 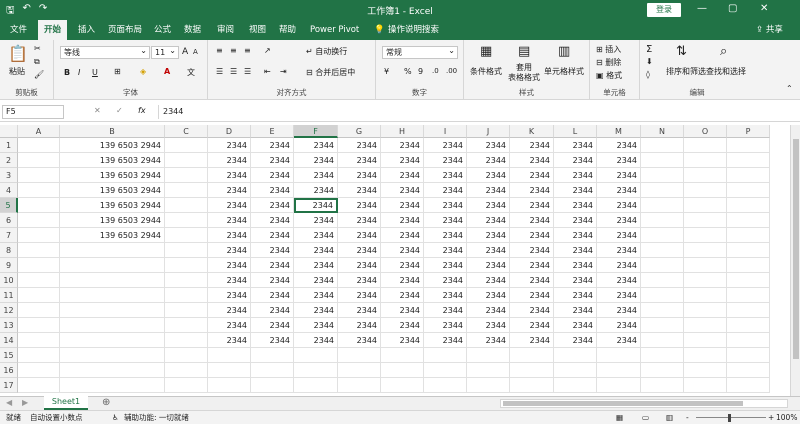 What do you see at coordinates (664, 10) in the screenshot?
I see `login-button: 登录` at bounding box center [664, 10].